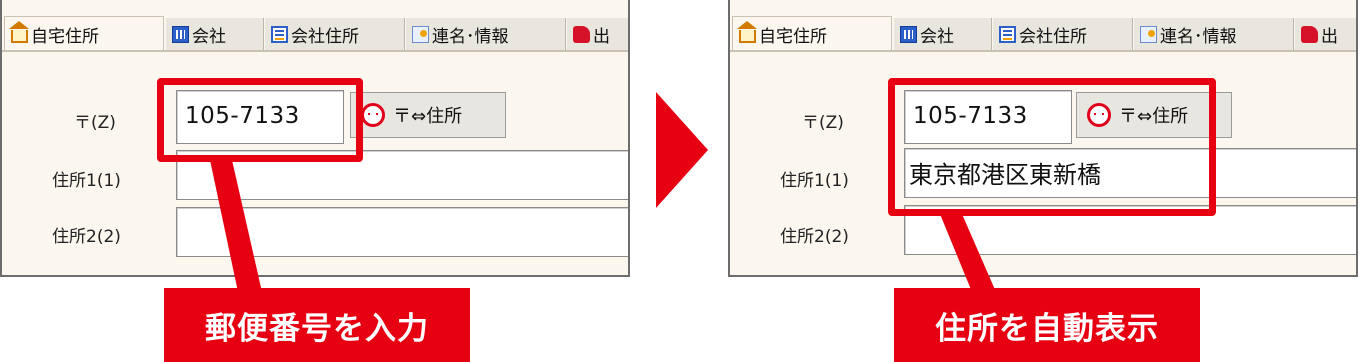 Image resolution: width=1360 pixels, height=362 pixels. What do you see at coordinates (402, 232) in the screenshot?
I see `address2-input` at bounding box center [402, 232].